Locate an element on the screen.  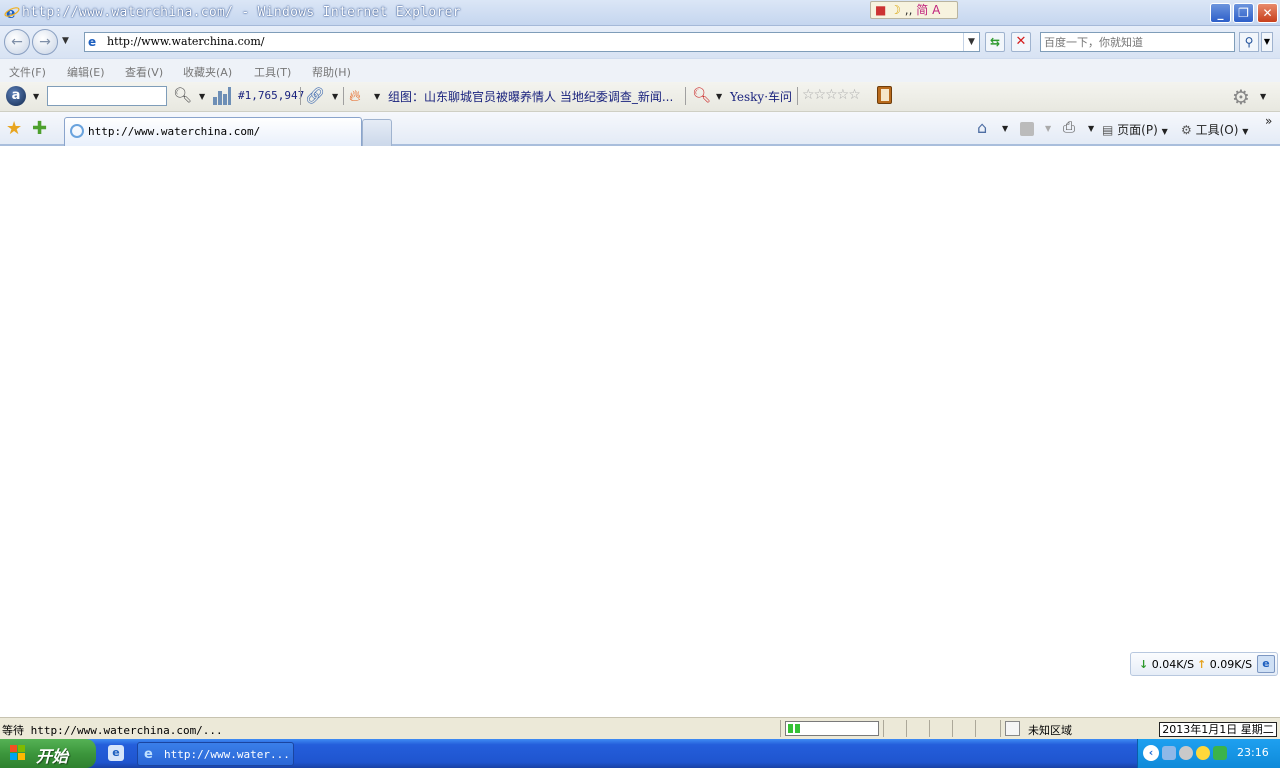
clock: 23:16 is located at coordinates (1253, 752).